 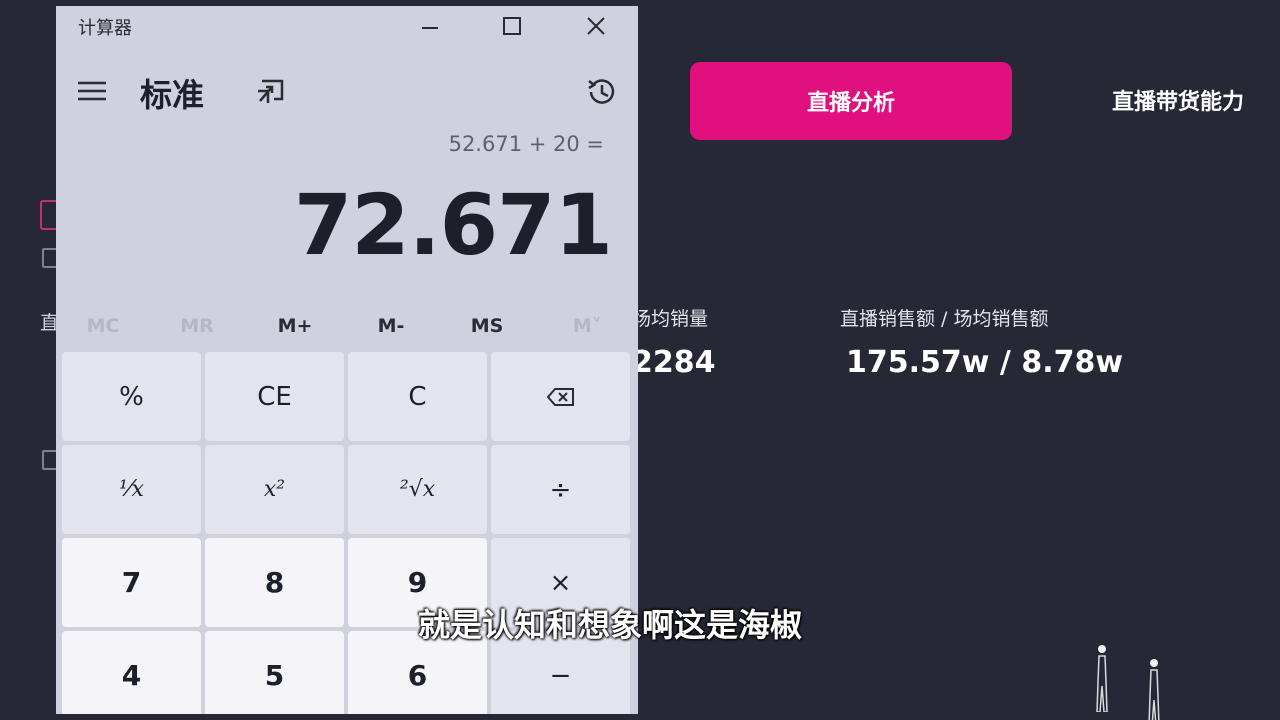 I want to click on backspace-button, so click(x=560, y=396).